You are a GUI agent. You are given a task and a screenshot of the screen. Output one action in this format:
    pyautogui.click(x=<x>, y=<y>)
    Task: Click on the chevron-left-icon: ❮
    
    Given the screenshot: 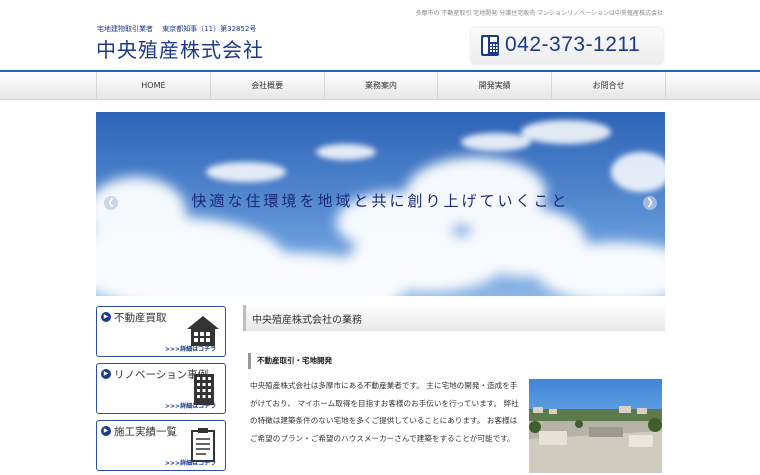 What is the action you would take?
    pyautogui.click(x=111, y=203)
    